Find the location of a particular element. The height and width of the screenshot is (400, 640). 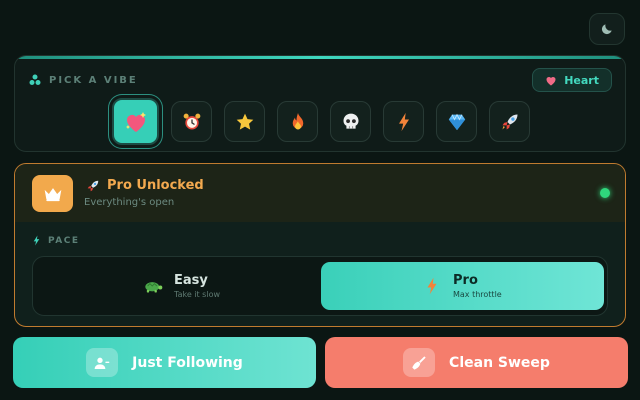

user-minus-icon is located at coordinates (102, 363).